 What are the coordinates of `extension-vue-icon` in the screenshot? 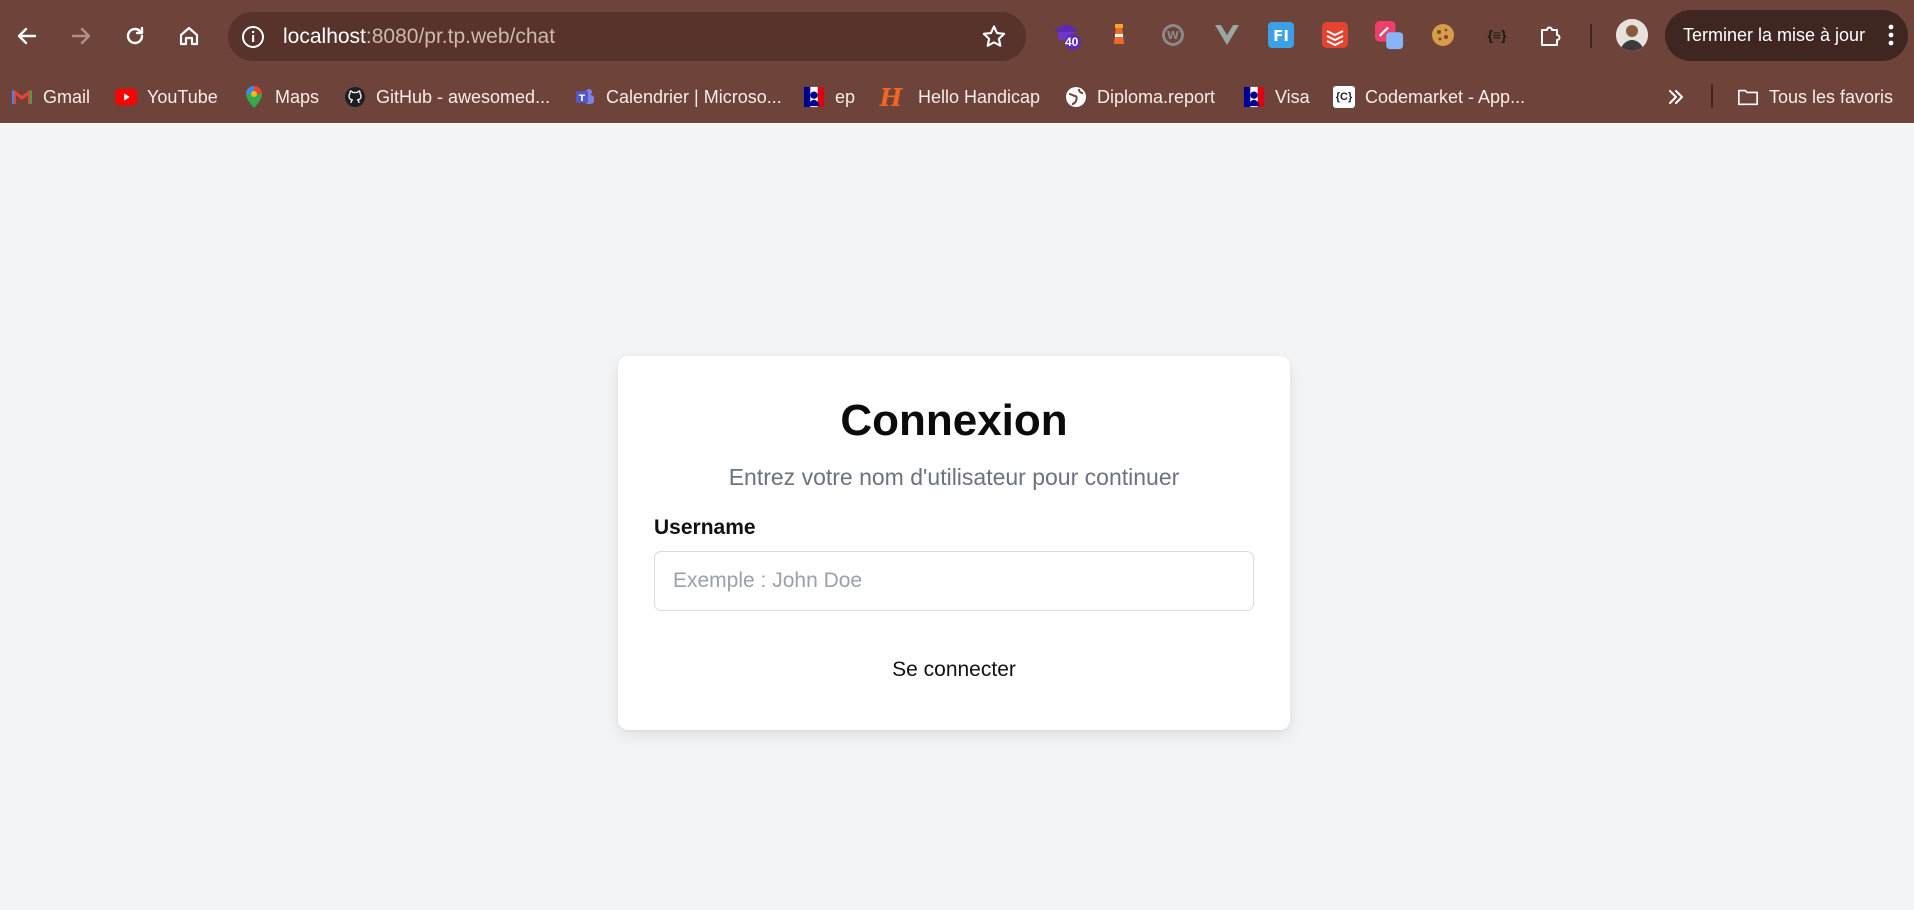 It's located at (1227, 35).